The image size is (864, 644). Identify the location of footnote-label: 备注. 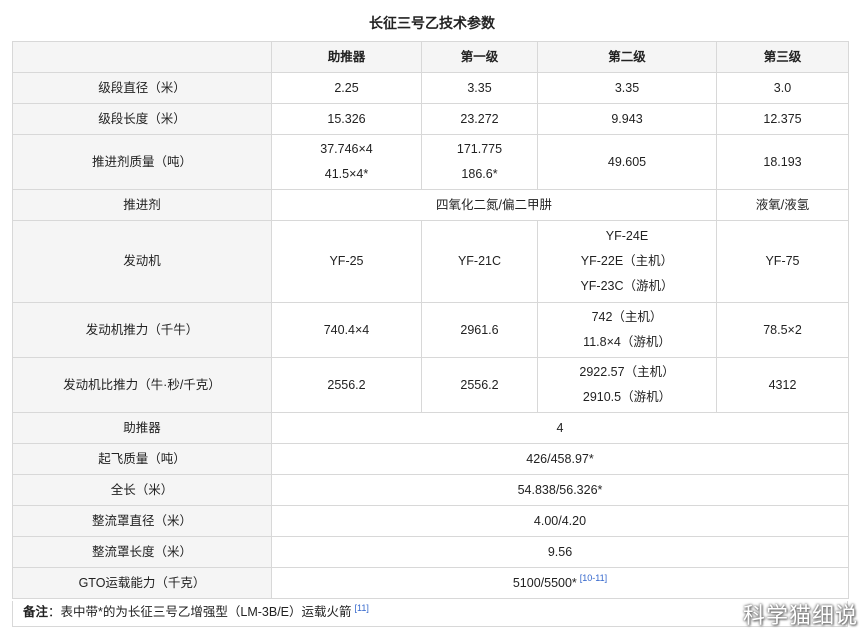
(36, 612).